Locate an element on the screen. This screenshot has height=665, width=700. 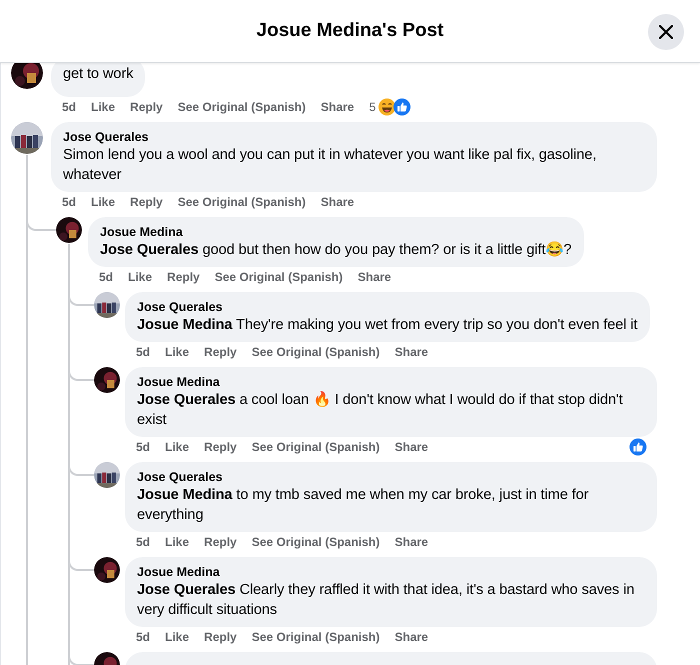
laughing-face-icon is located at coordinates (387, 107).